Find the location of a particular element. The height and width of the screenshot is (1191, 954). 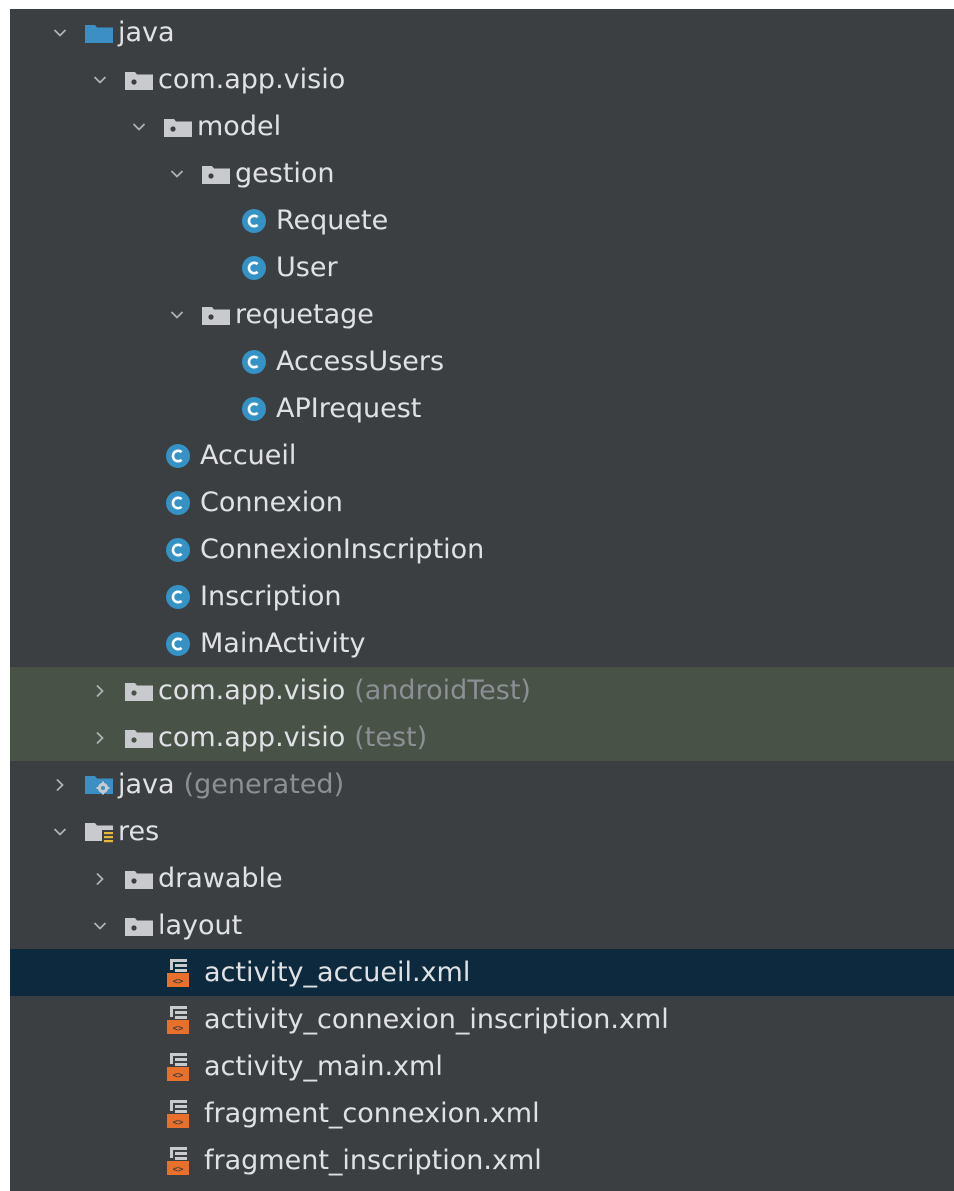

tree-item-inscription: Inscription is located at coordinates (482, 596).